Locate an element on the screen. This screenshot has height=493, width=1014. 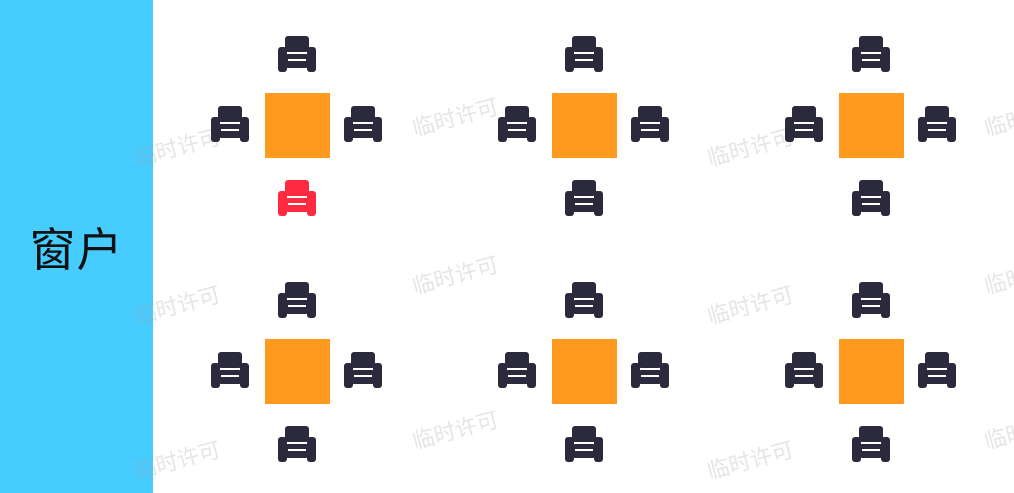
window-label: 窗户 is located at coordinates (76, 249).